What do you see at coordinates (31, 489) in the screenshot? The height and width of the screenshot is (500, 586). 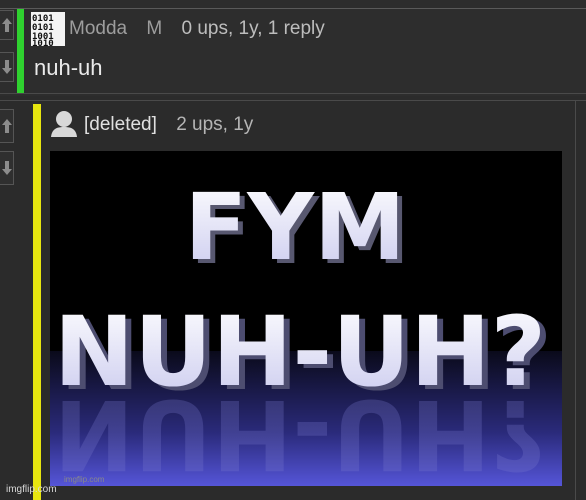 I see `footer-watermark: imgflip.com` at bounding box center [31, 489].